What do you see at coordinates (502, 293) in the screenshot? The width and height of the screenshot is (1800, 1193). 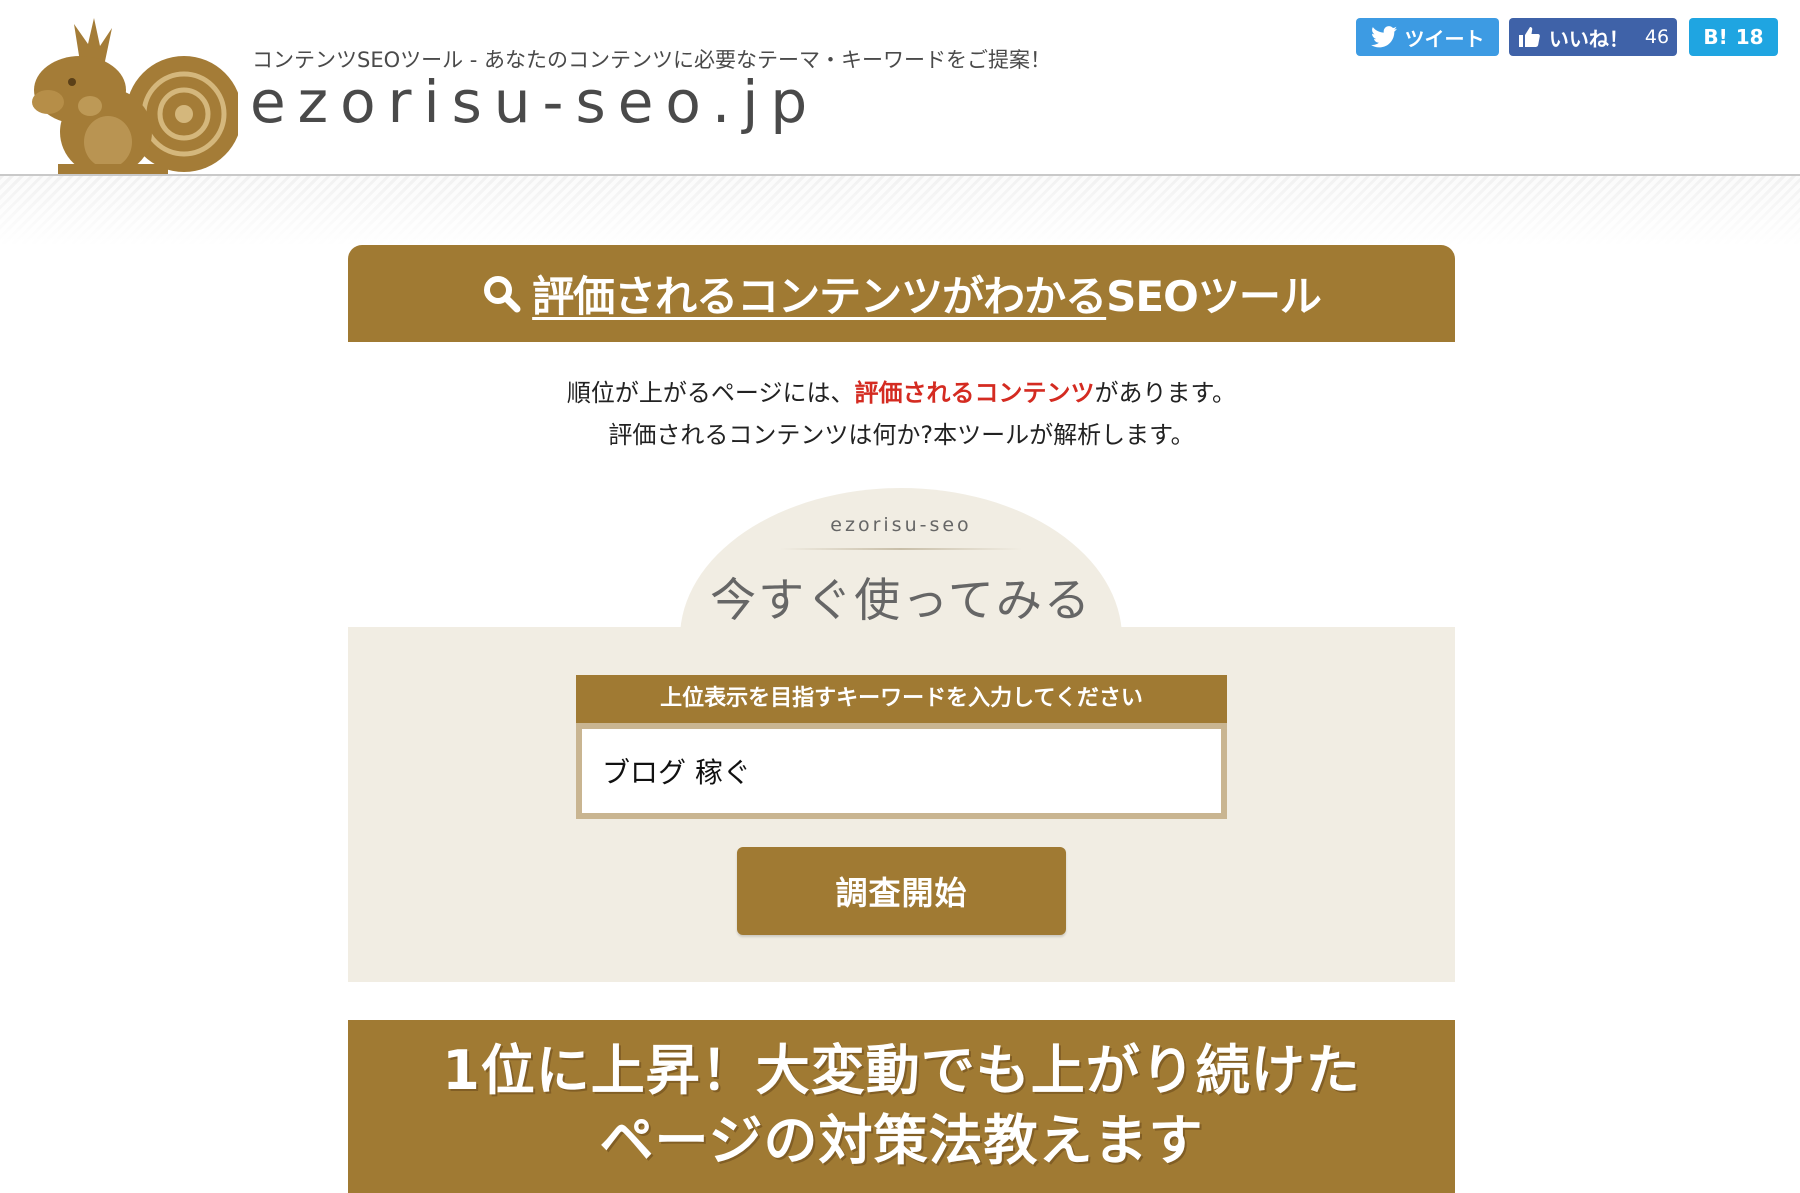 I see `search-icon` at bounding box center [502, 293].